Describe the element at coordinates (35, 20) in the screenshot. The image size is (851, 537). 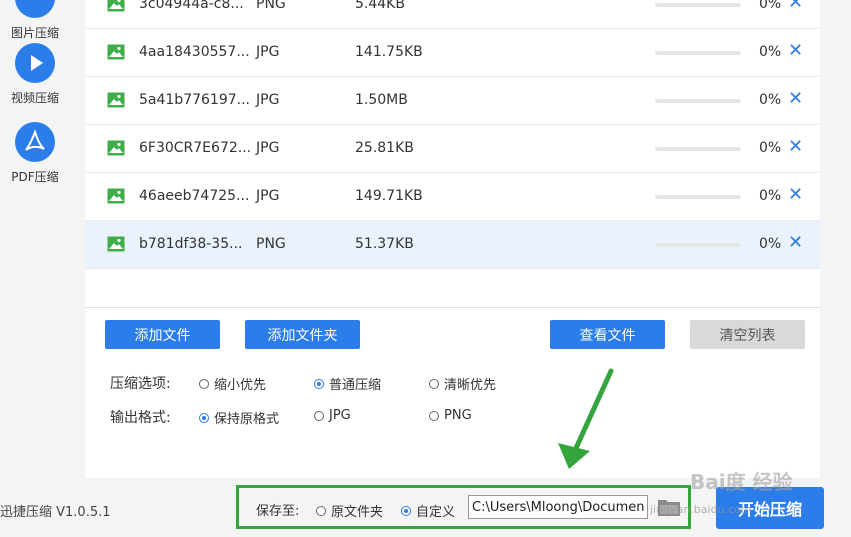
I see `sidebar-item-image-compress: 图片压缩` at that location.